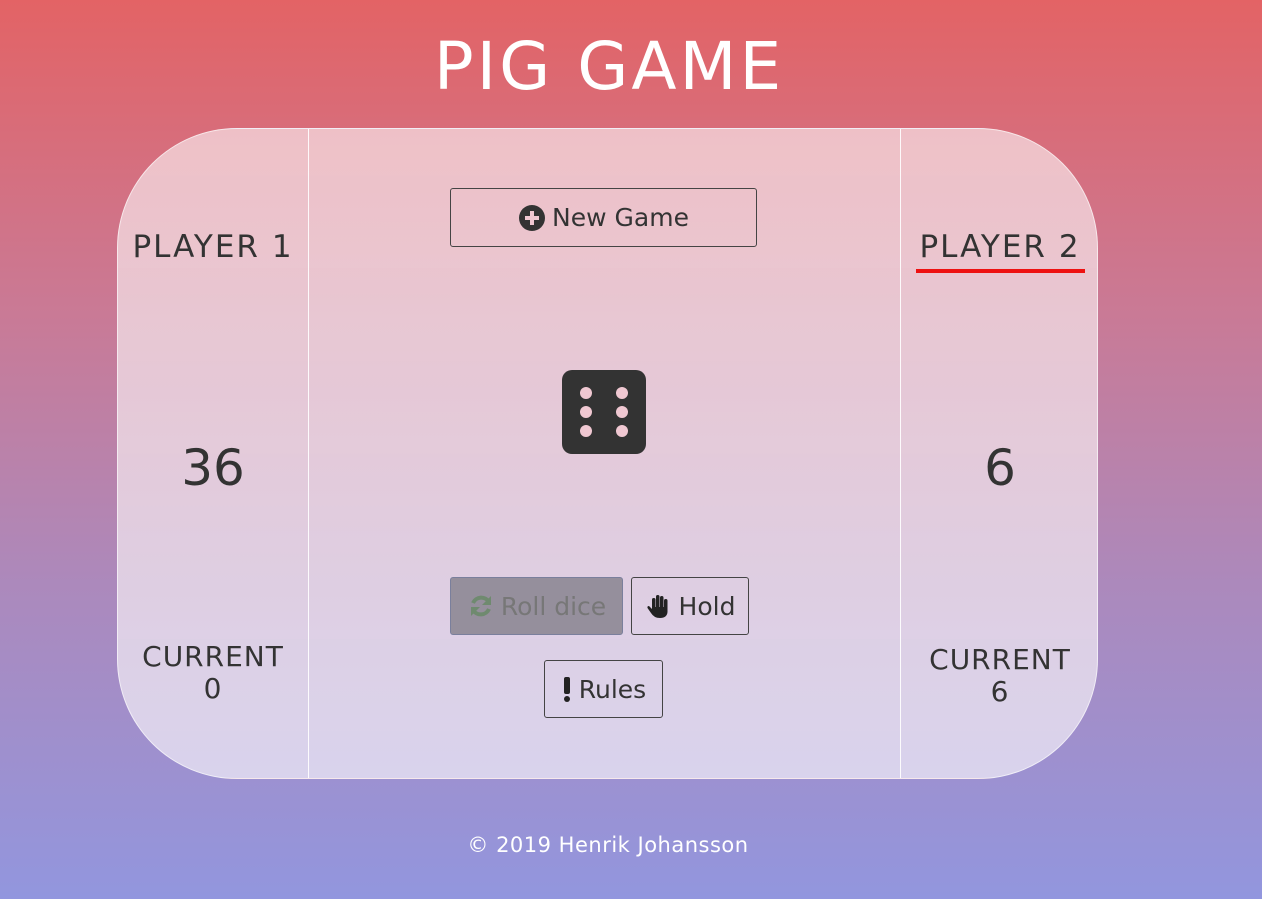  Describe the element at coordinates (620, 217) in the screenshot. I see `new-game-label: New Game` at that location.